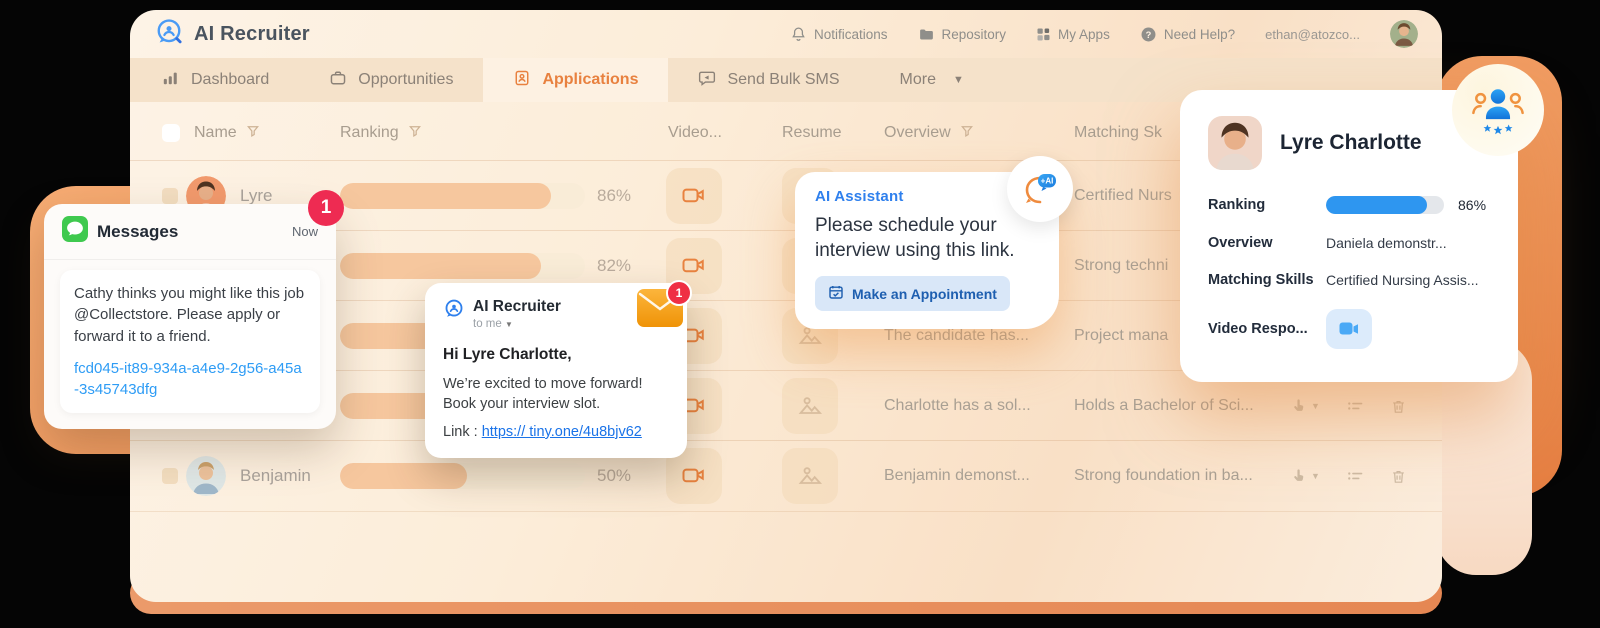  What do you see at coordinates (917, 79) in the screenshot?
I see `tab-more-label: More` at bounding box center [917, 79].